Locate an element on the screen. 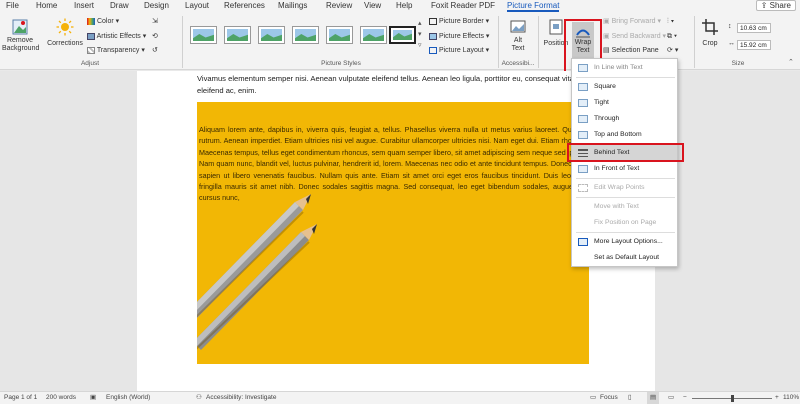  tab-design: Design is located at coordinates (156, 6).